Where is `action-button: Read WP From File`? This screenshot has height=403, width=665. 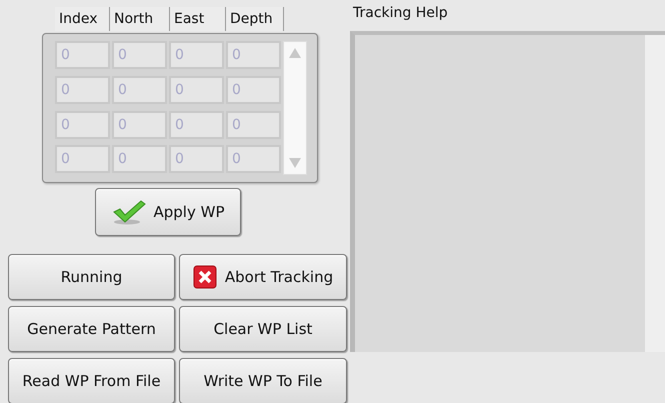
action-button: Read WP From File is located at coordinates (91, 380).